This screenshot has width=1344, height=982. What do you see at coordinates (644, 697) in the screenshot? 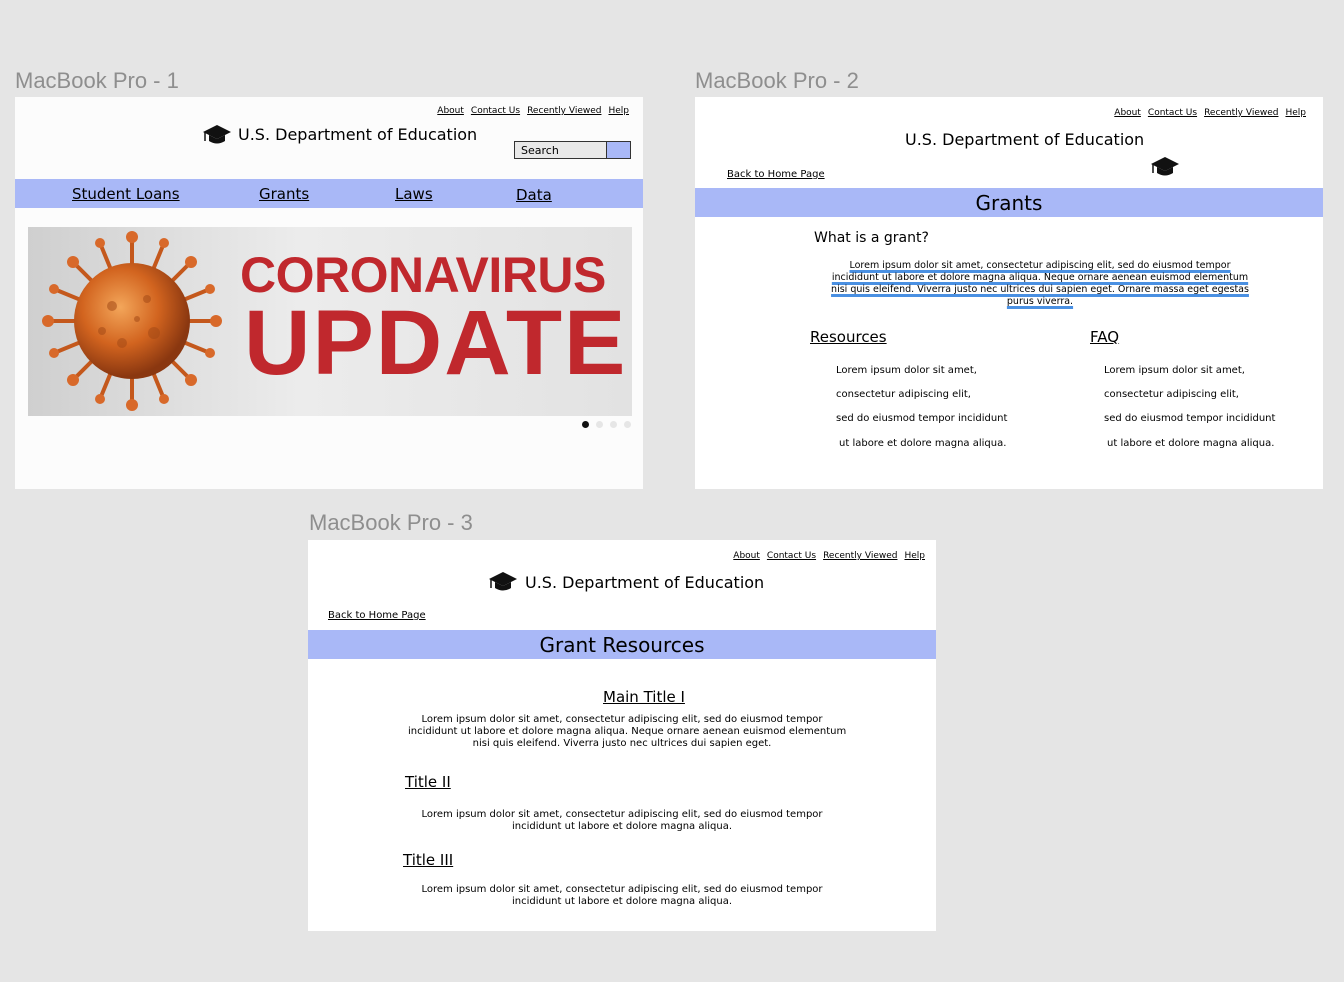
I see `section-title-main: Main Title I` at bounding box center [644, 697].